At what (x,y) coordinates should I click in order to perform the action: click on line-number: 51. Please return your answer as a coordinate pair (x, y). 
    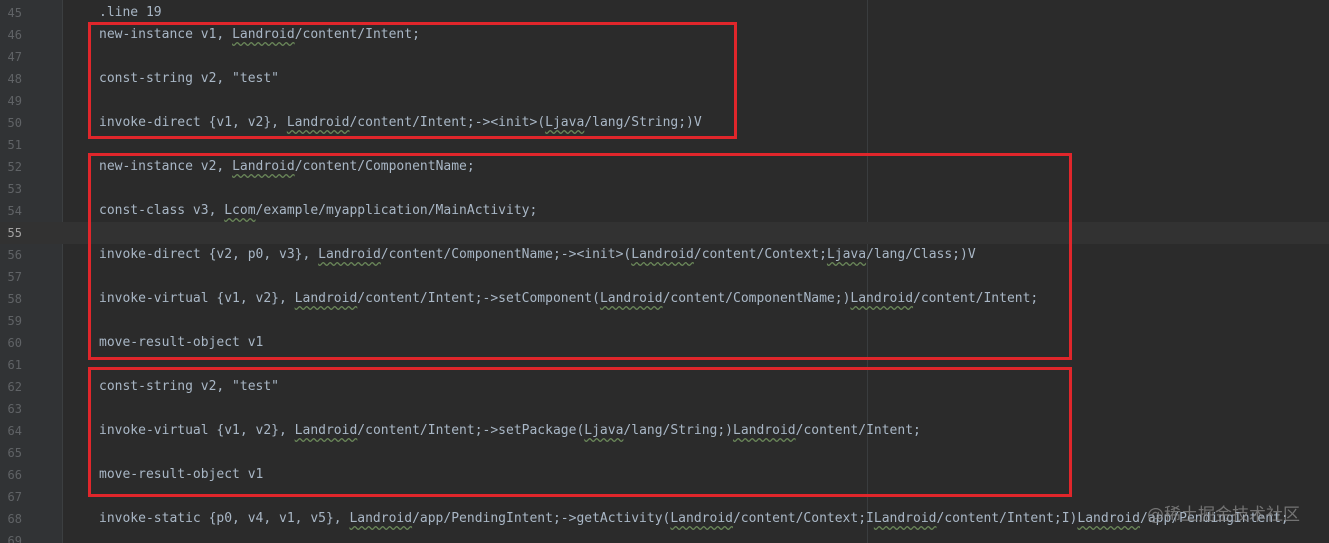
    Looking at the image, I should click on (14, 145).